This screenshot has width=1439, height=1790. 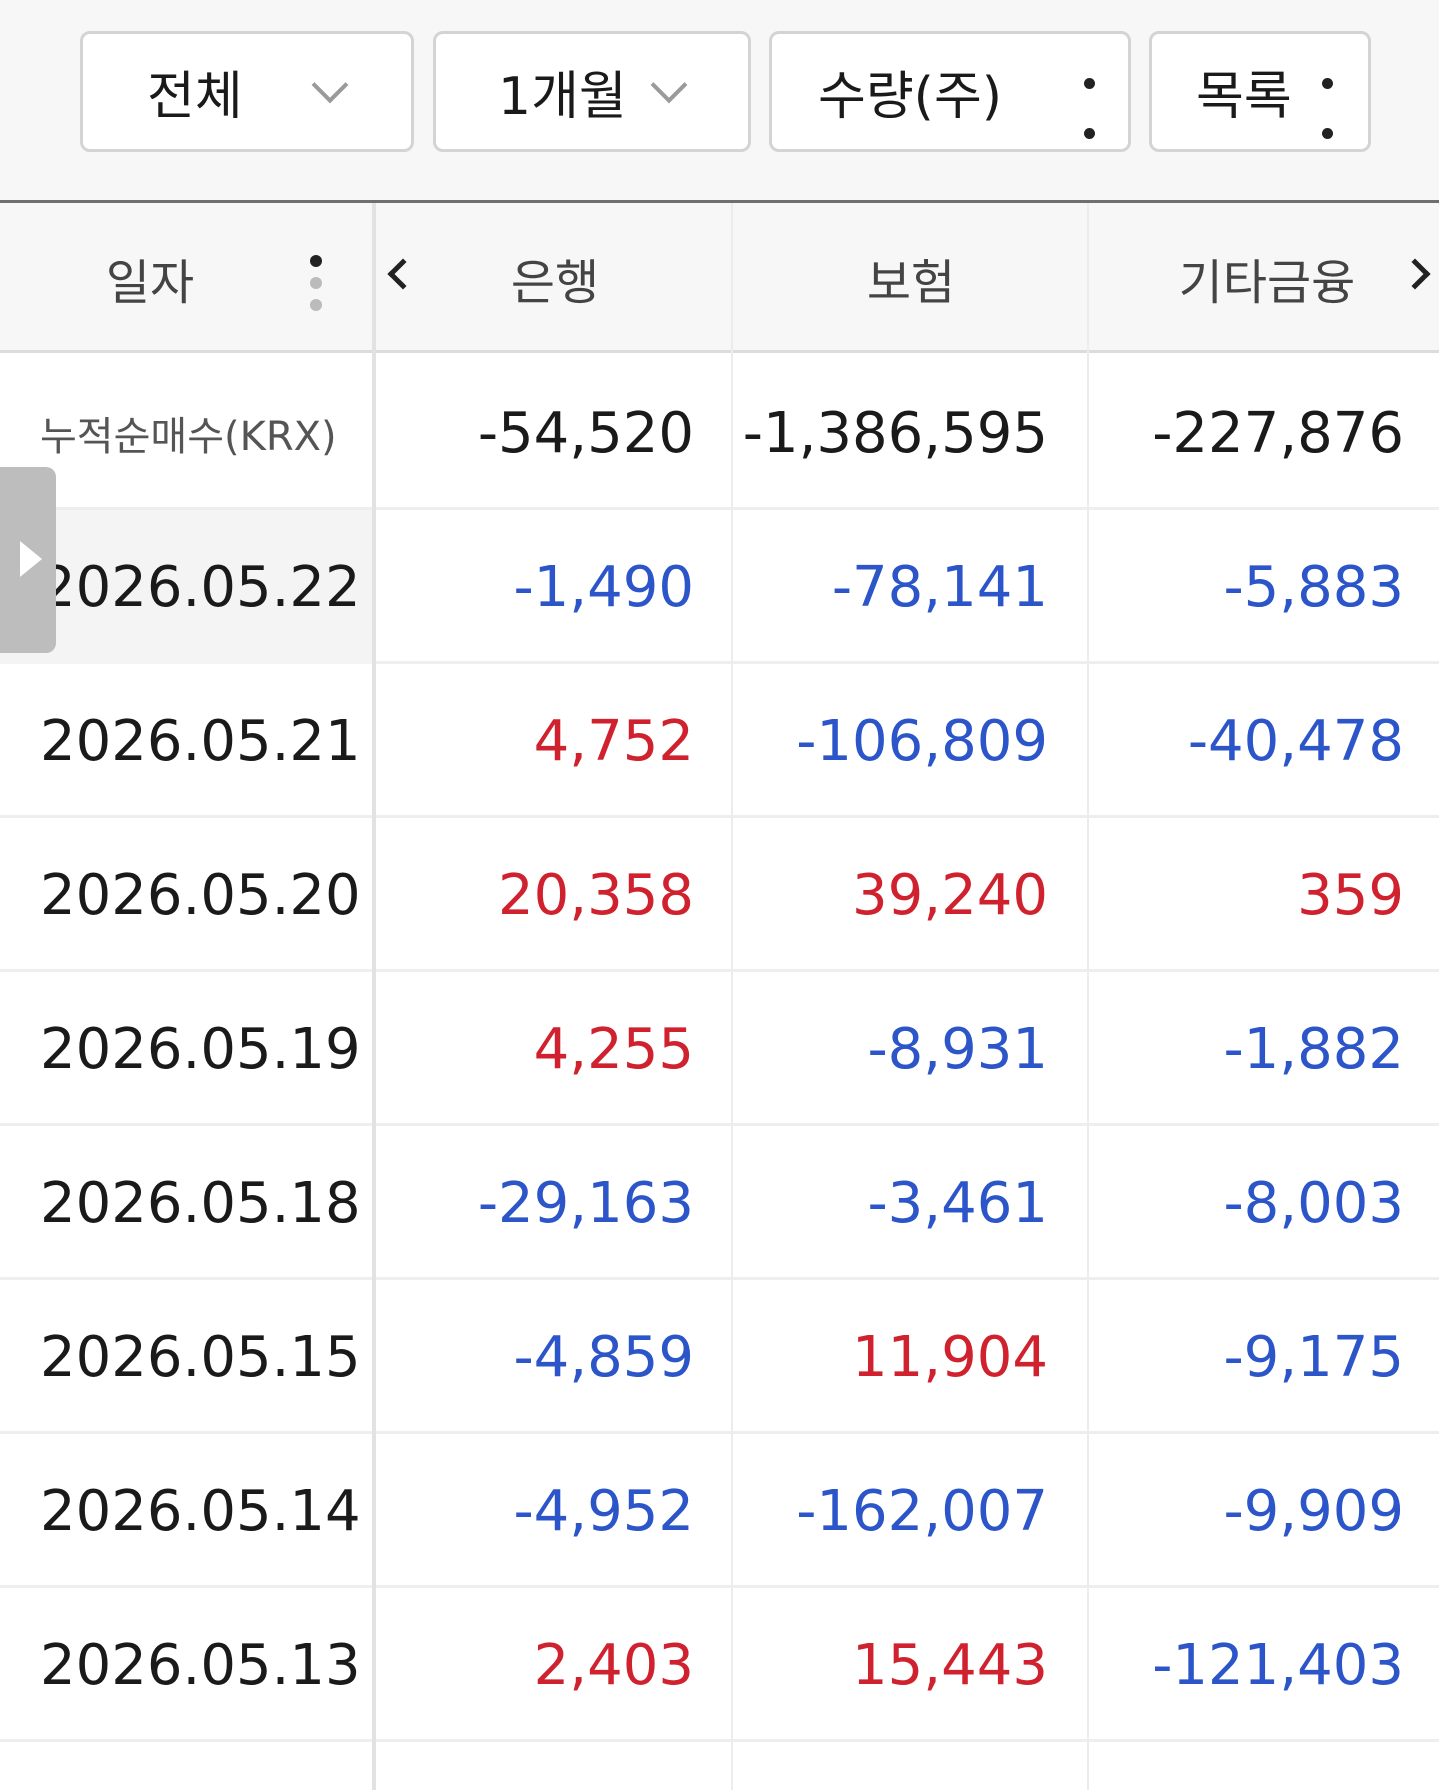 What do you see at coordinates (31, 559) in the screenshot?
I see `triangle-right-icon` at bounding box center [31, 559].